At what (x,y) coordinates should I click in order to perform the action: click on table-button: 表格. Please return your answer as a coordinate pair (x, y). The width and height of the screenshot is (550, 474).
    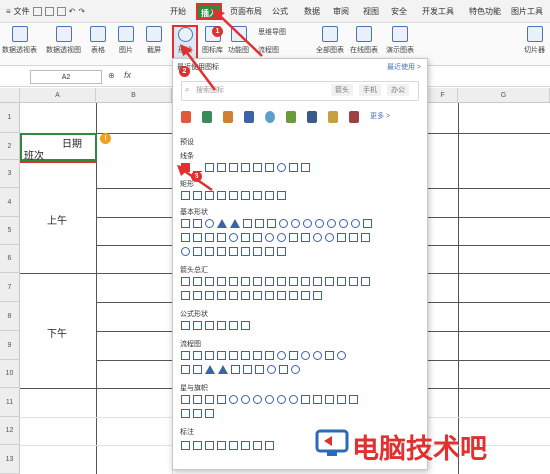
    Looking at the image, I should click on (98, 40).